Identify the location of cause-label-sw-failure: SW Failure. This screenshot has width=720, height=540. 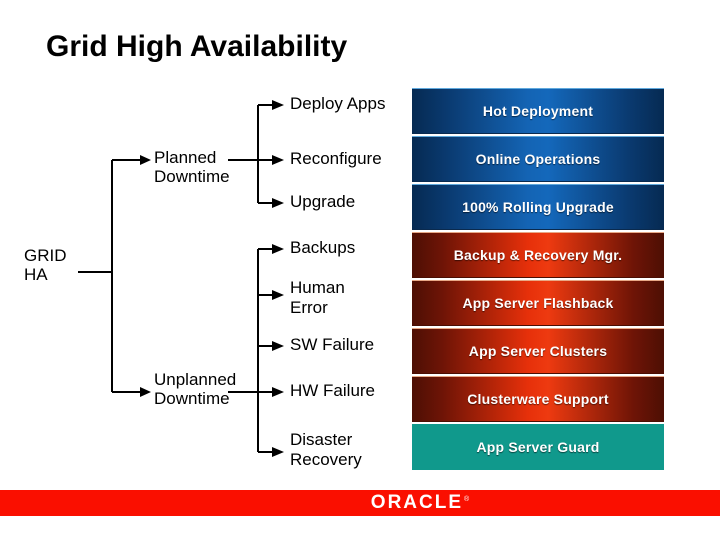
(332, 344).